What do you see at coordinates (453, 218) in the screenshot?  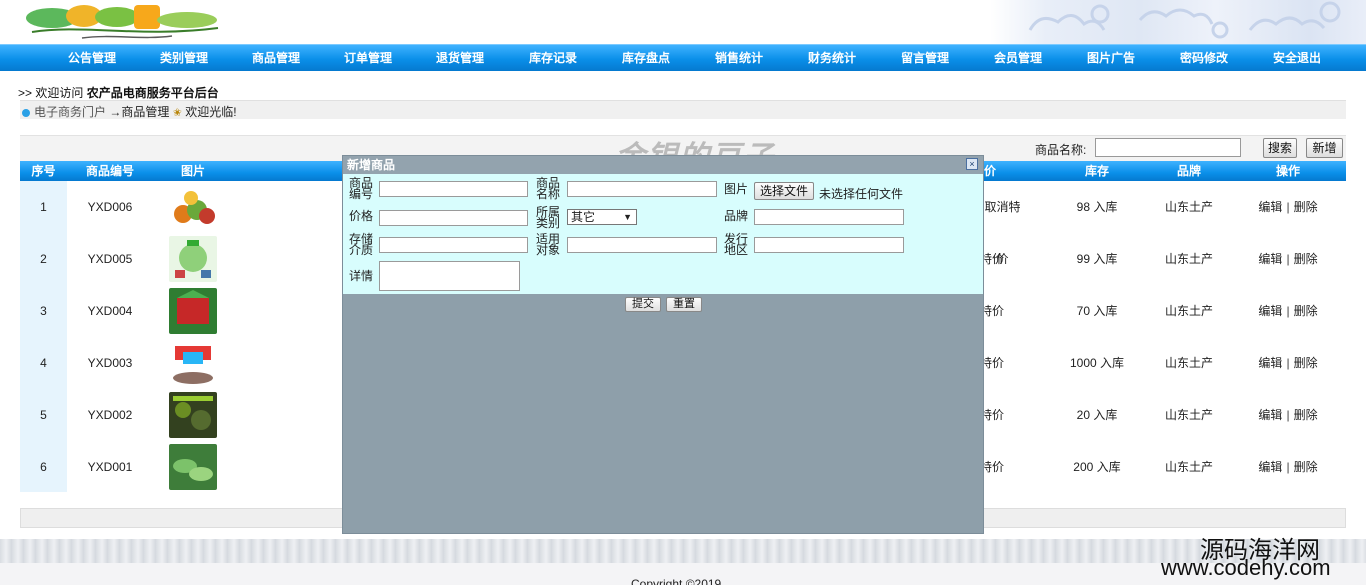 I see `price-input` at bounding box center [453, 218].